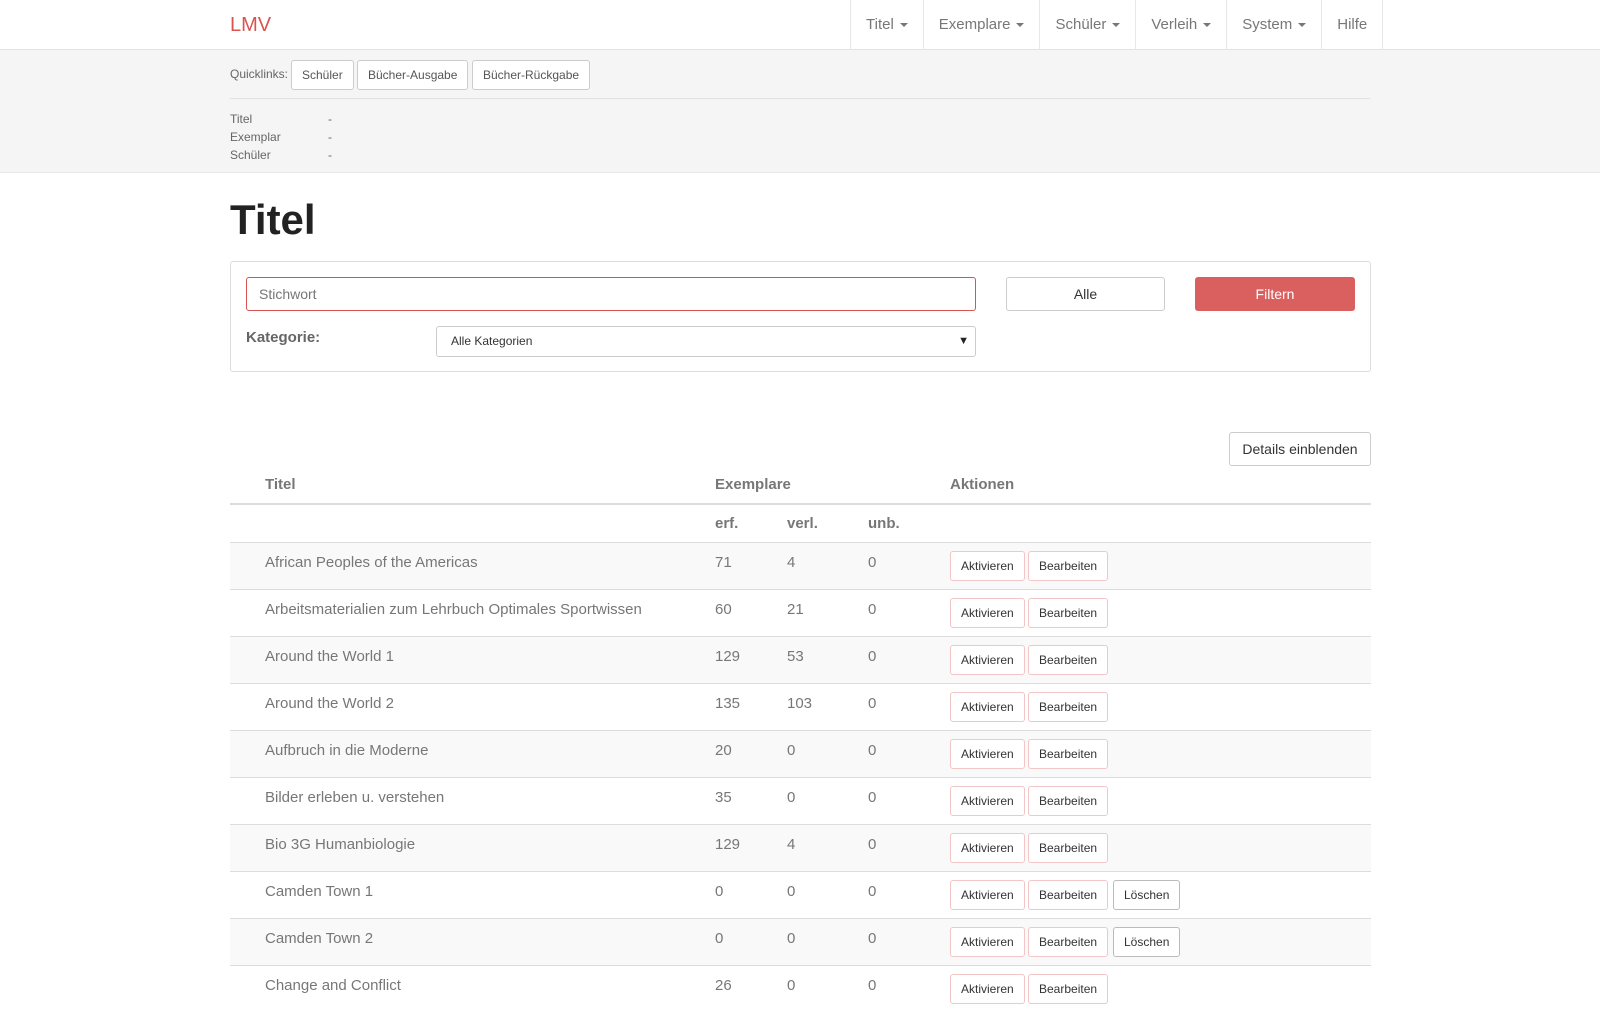 The image size is (1600, 1012). What do you see at coordinates (795, 656) in the screenshot?
I see `row-lent: 53` at bounding box center [795, 656].